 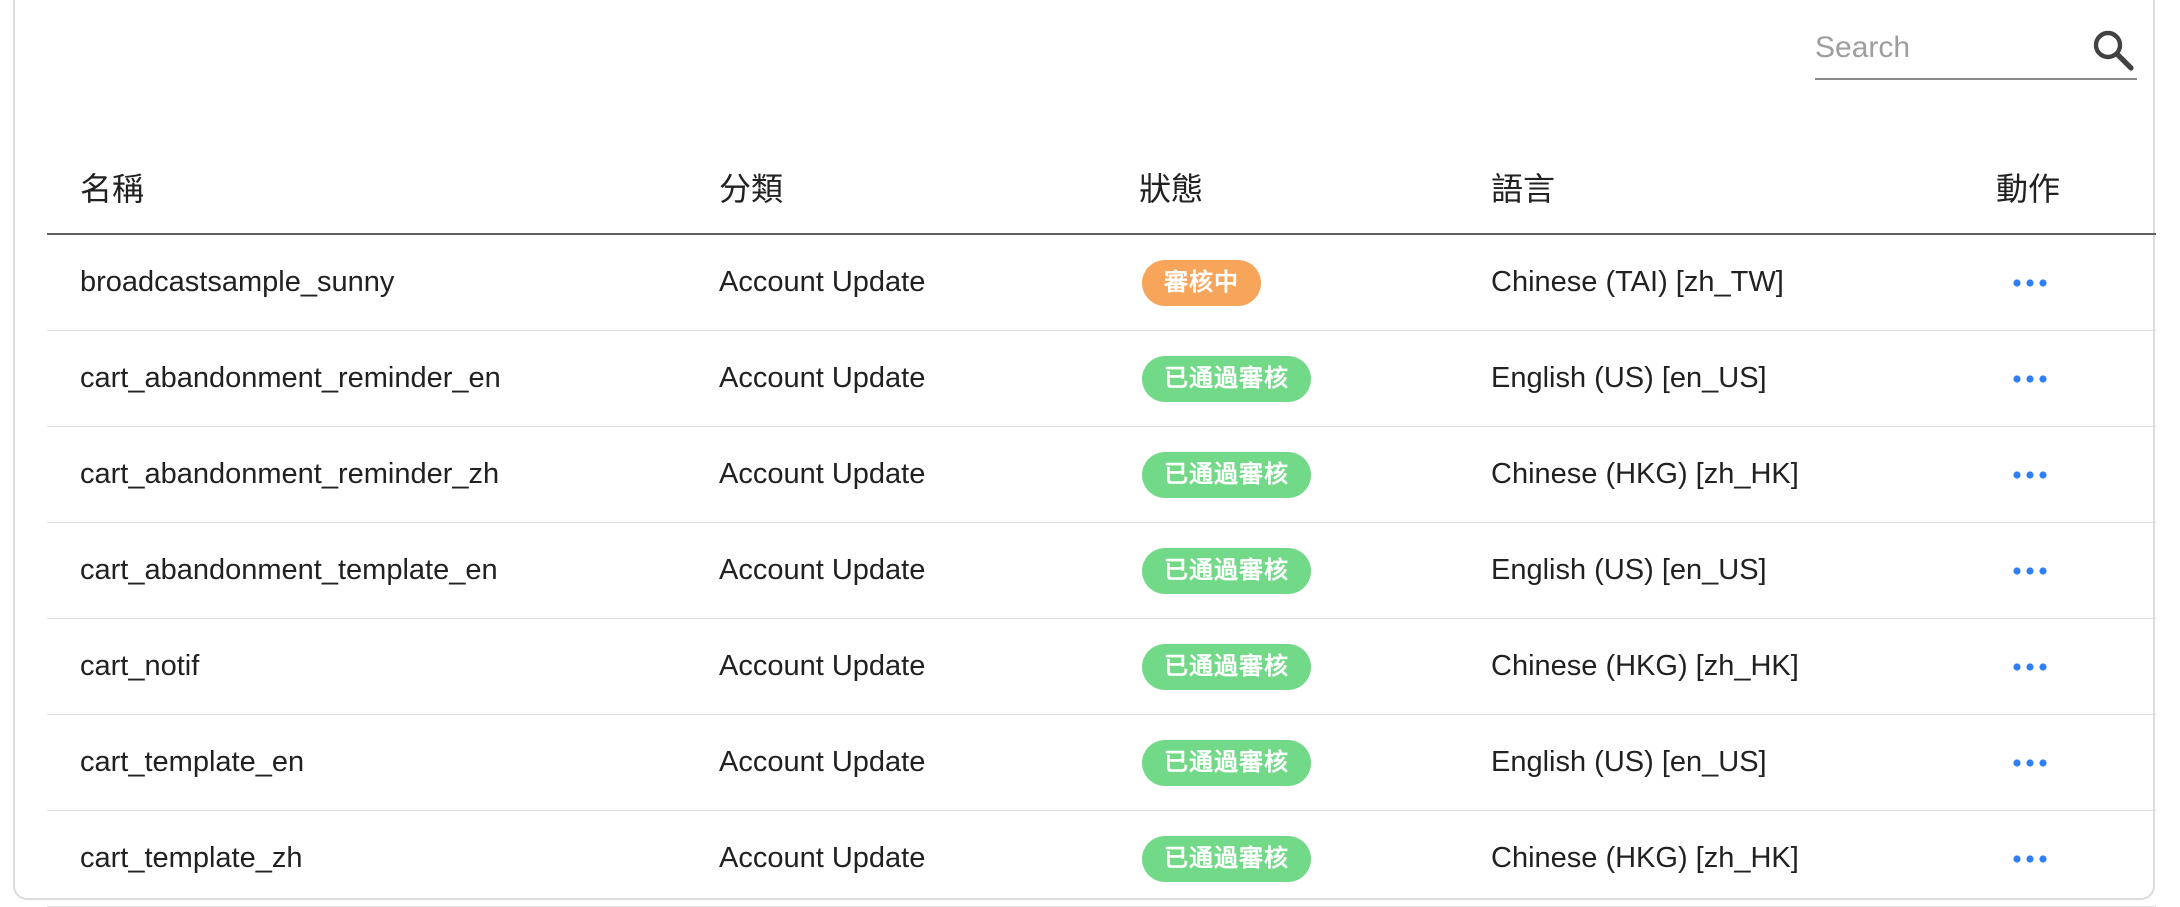 I want to click on table-header-row: 名稱 分類 狀態 語言 動作, so click(x=1101, y=187).